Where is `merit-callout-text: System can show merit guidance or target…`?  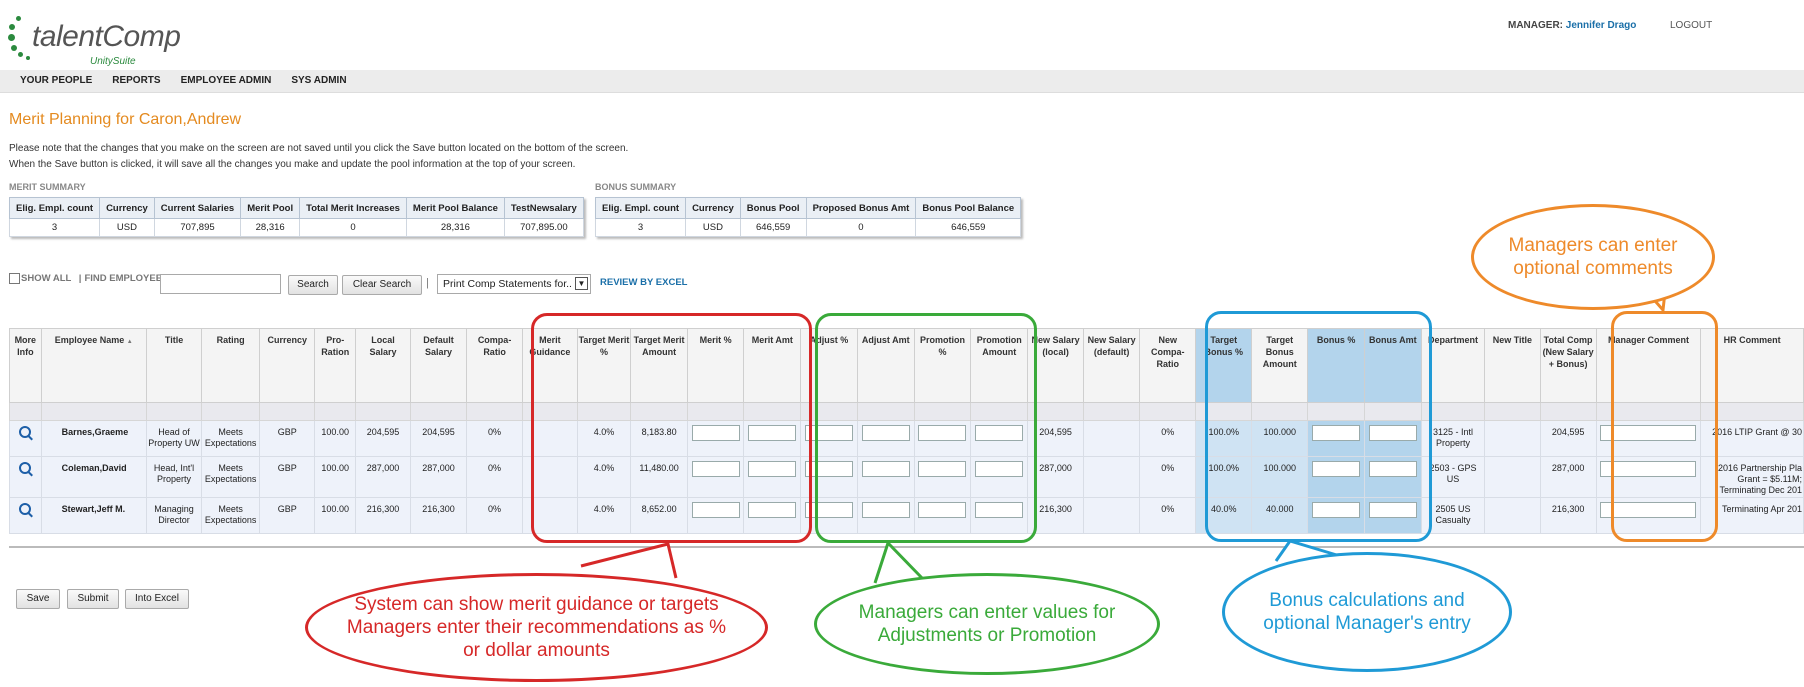
merit-callout-text: System can show merit guidance or target… is located at coordinates (536, 627).